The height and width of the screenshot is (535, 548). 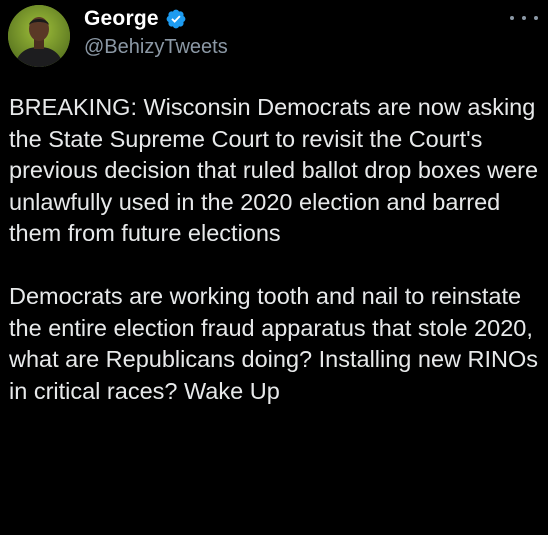 I want to click on author-handle: @BehizyTweets, so click(x=156, y=47).